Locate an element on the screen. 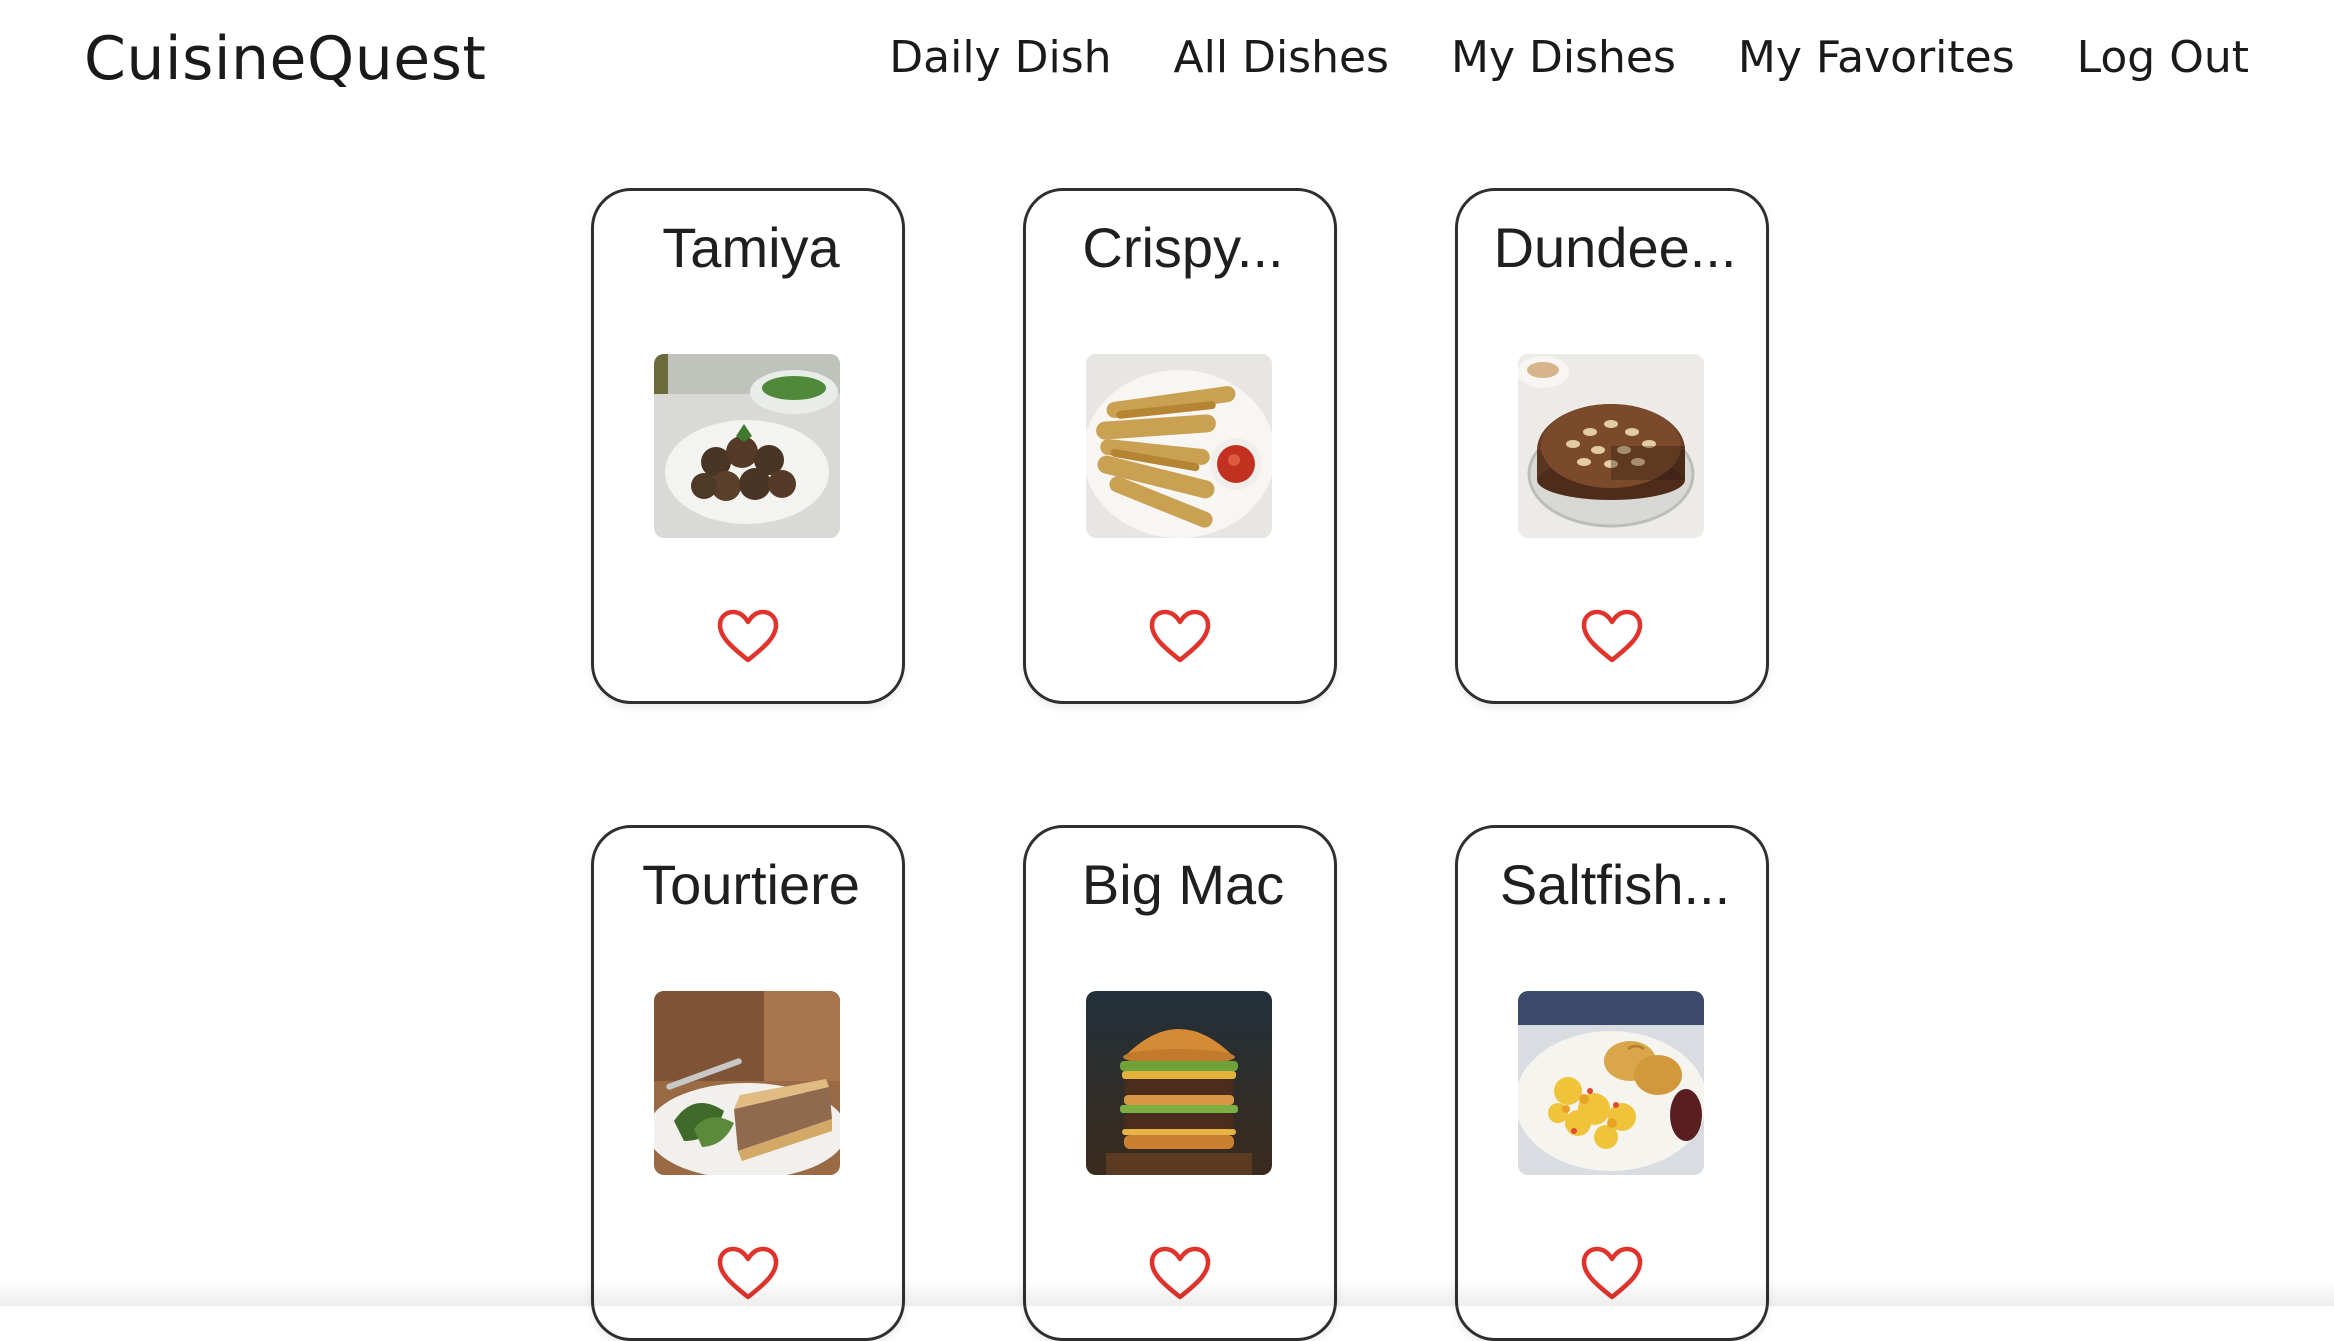 The height and width of the screenshot is (1341, 2334). dish-card: Big Mac is located at coordinates (1180, 1083).